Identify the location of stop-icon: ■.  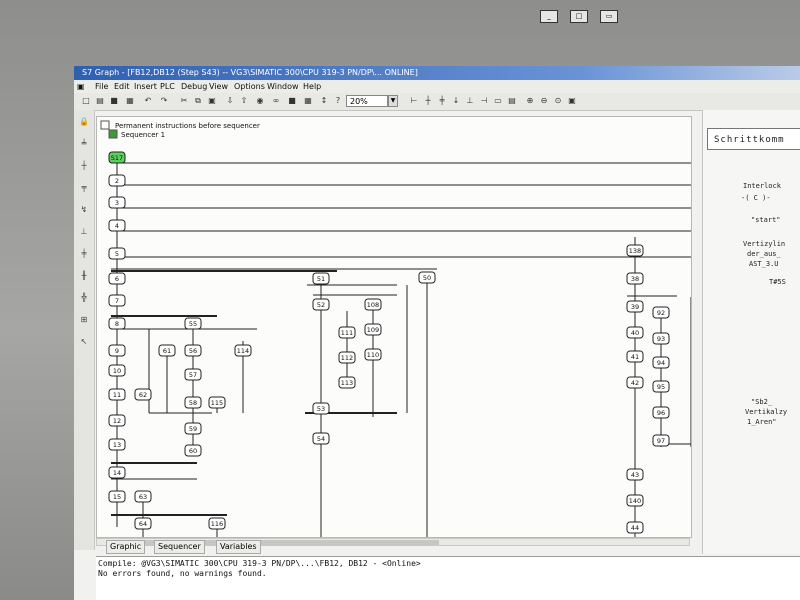
(292, 101).